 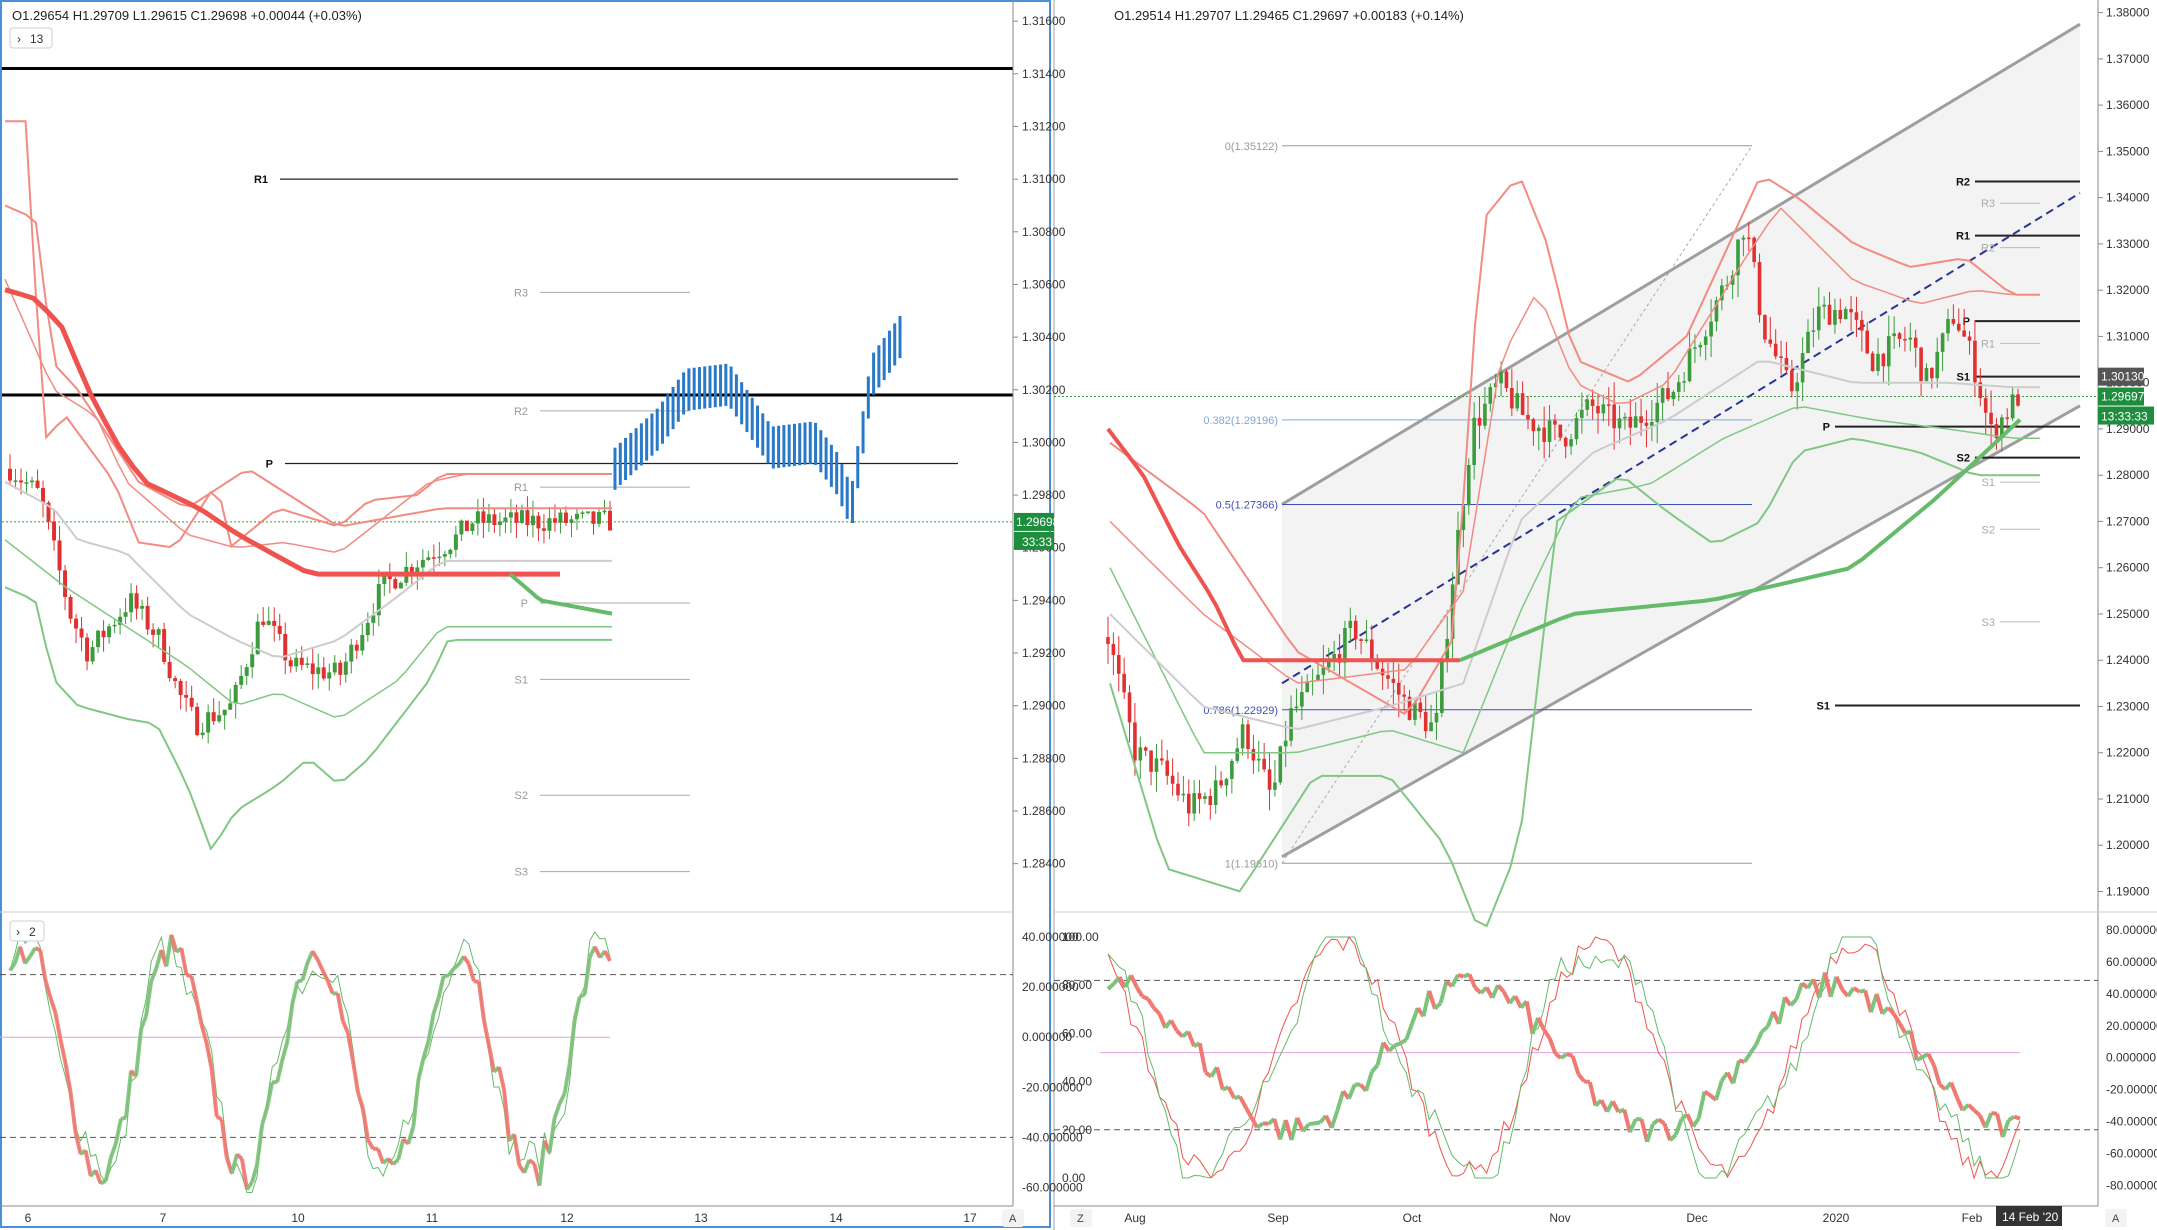 I want to click on right-zoom-button: Z, so click(x=1081, y=1218).